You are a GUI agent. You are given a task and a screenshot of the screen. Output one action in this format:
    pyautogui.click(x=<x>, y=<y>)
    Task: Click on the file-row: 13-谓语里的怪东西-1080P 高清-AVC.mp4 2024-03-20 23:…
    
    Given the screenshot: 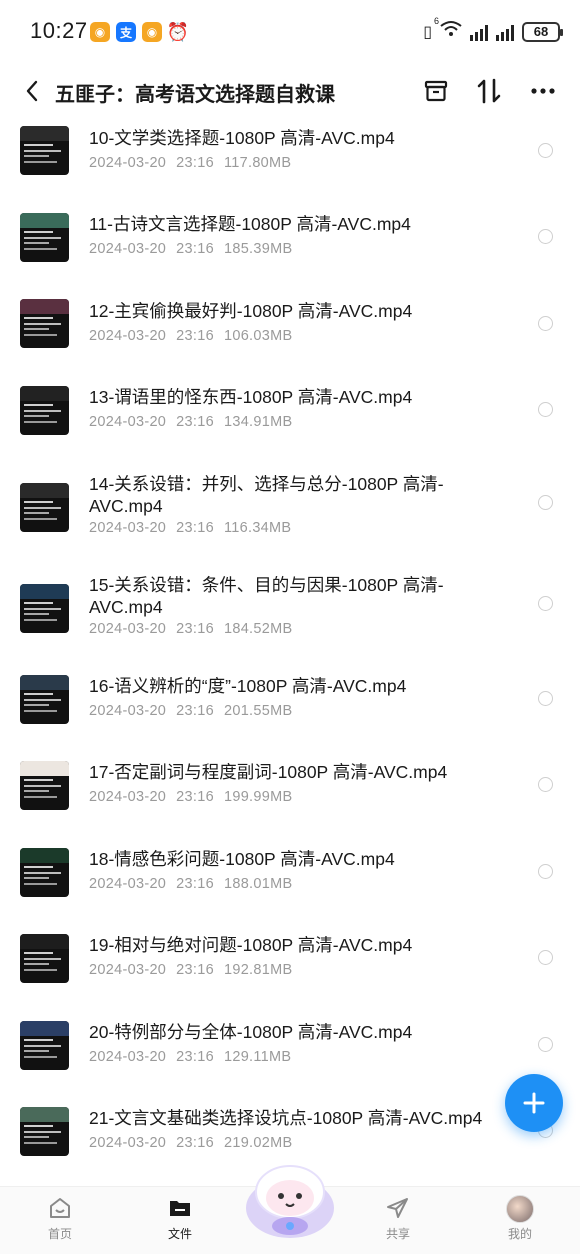 What is the action you would take?
    pyautogui.click(x=290, y=420)
    